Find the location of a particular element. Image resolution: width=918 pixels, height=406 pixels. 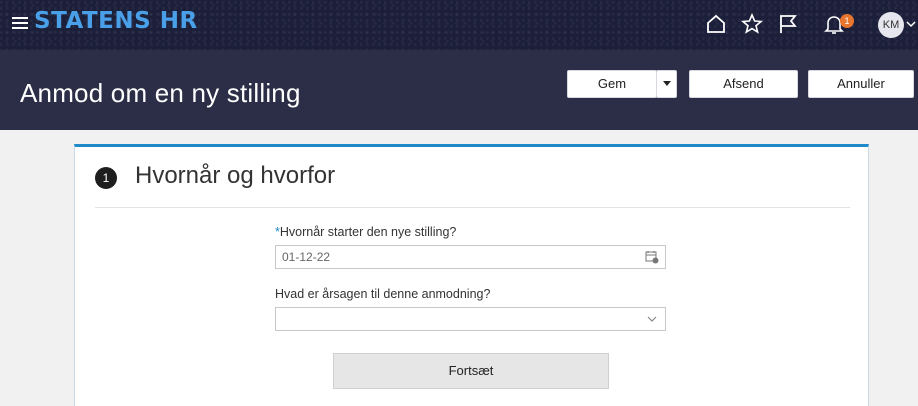

brand-logo: STATENS HR is located at coordinates (116, 21).